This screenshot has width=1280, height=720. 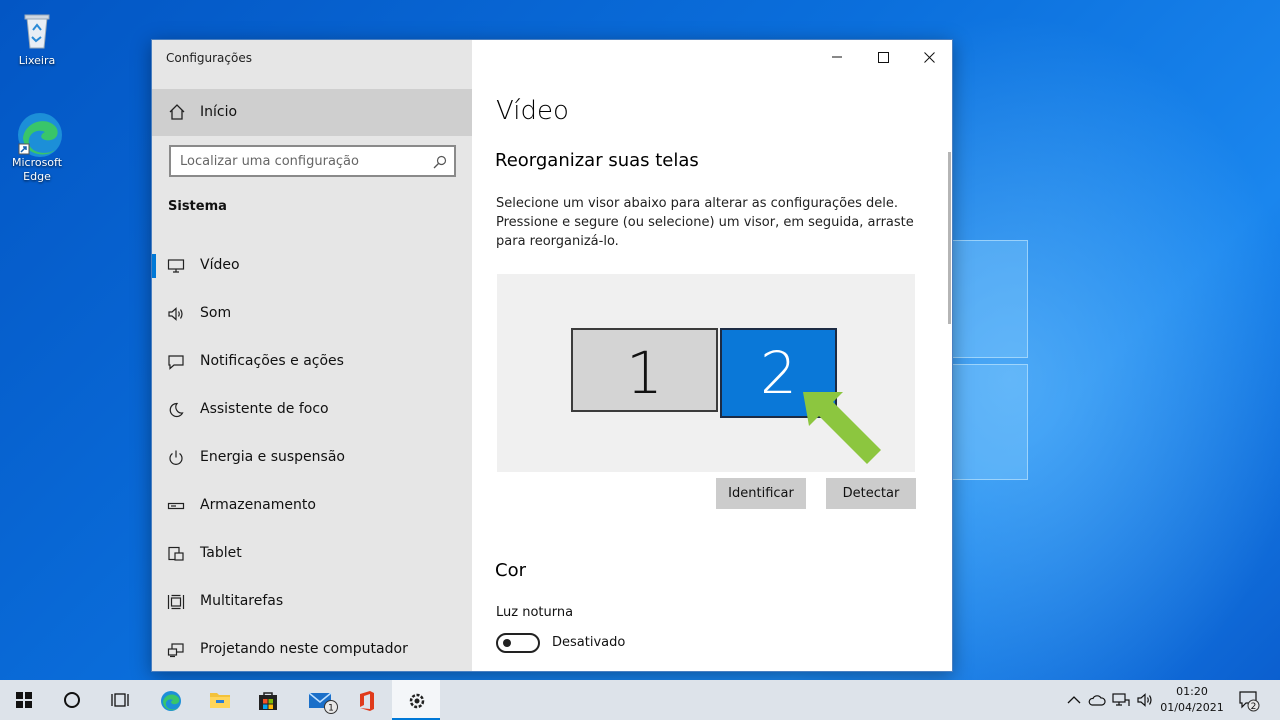 What do you see at coordinates (312, 602) in the screenshot?
I see `sidebar-item-multitasking: Multitarefas` at bounding box center [312, 602].